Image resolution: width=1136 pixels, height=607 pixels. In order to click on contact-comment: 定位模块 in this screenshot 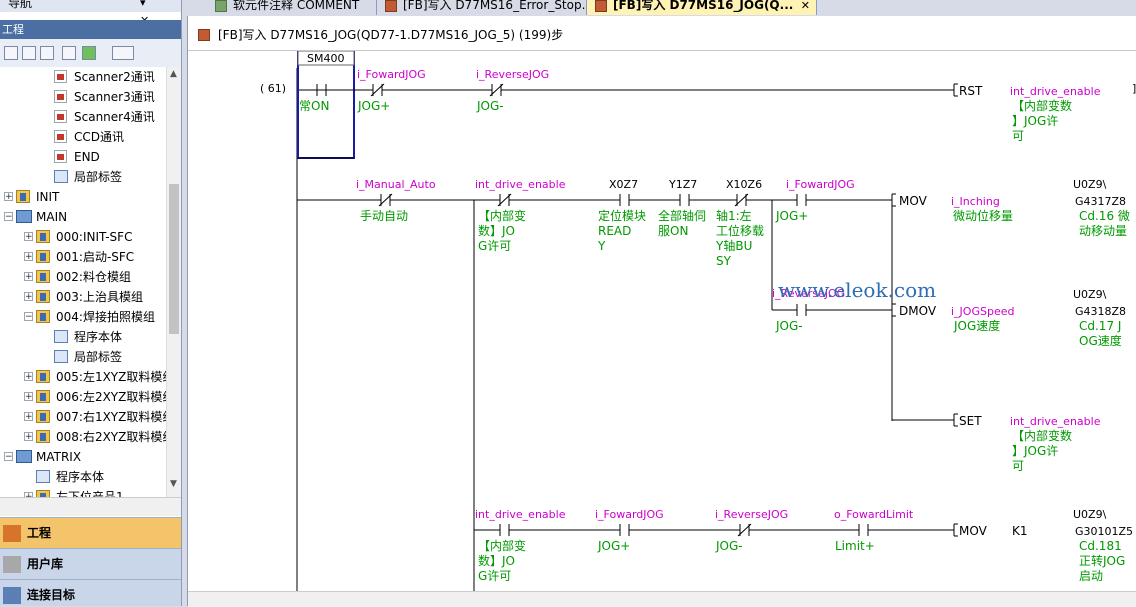, I will do `click(622, 215)`.